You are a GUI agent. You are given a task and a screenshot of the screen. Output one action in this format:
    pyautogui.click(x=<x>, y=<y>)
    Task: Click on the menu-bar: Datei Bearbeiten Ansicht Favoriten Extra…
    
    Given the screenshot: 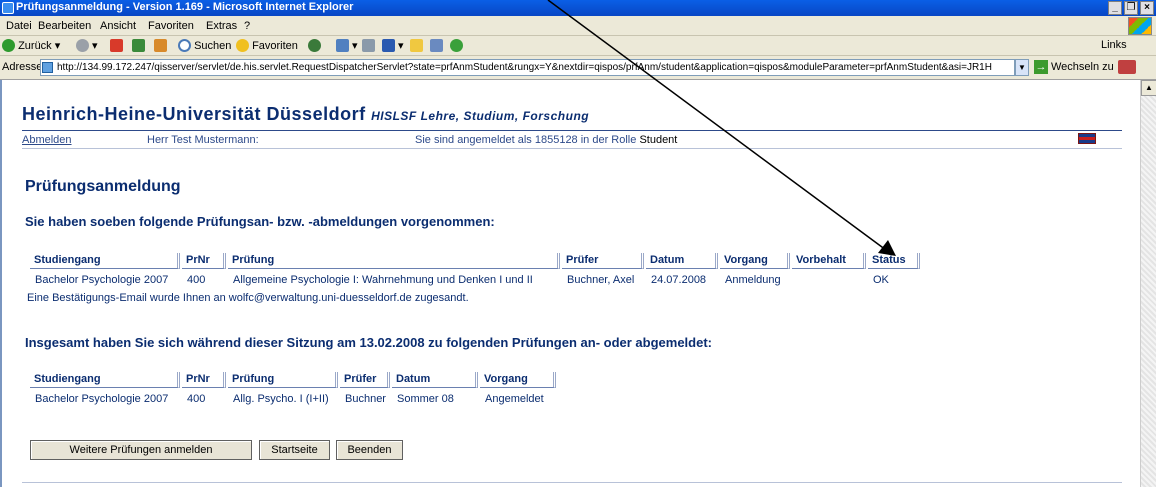 What is the action you would take?
    pyautogui.click(x=578, y=26)
    